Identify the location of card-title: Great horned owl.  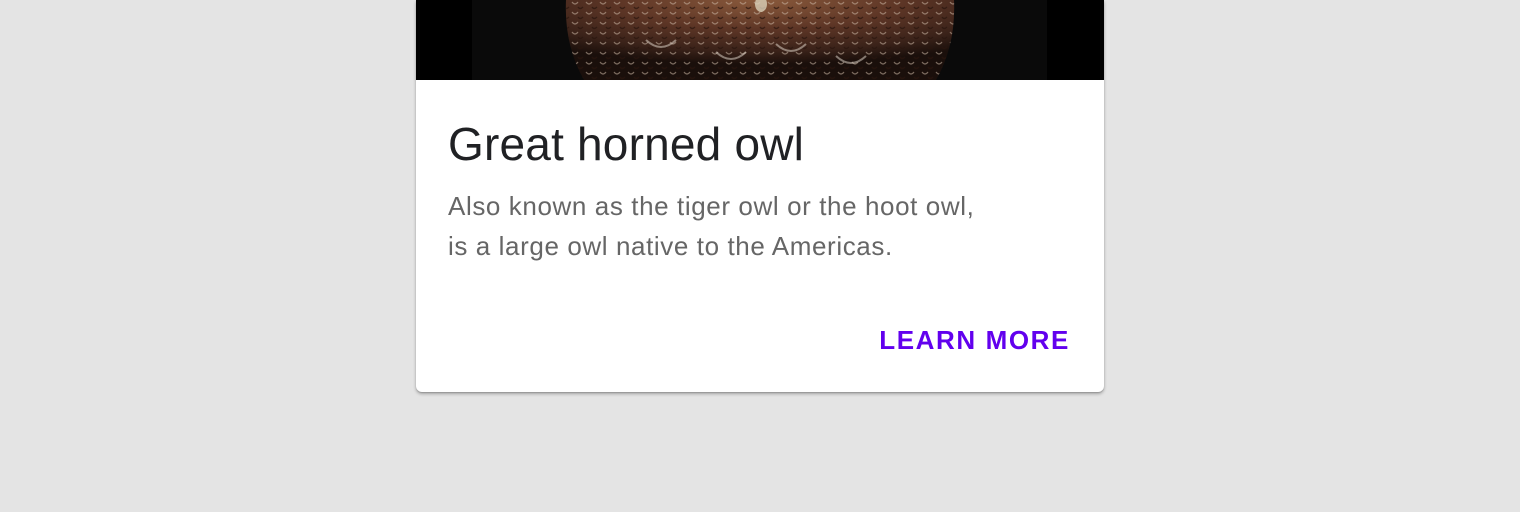
(626, 144).